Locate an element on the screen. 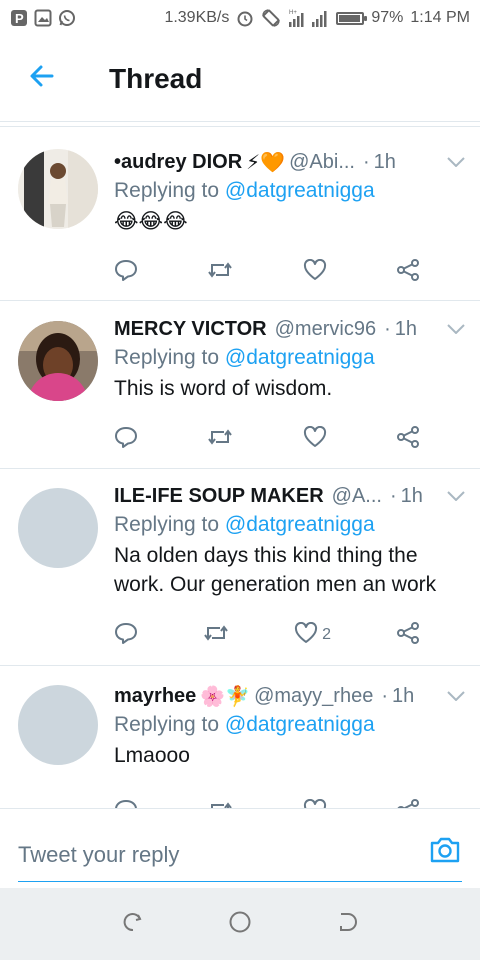  p-icon: P is located at coordinates (19, 18).